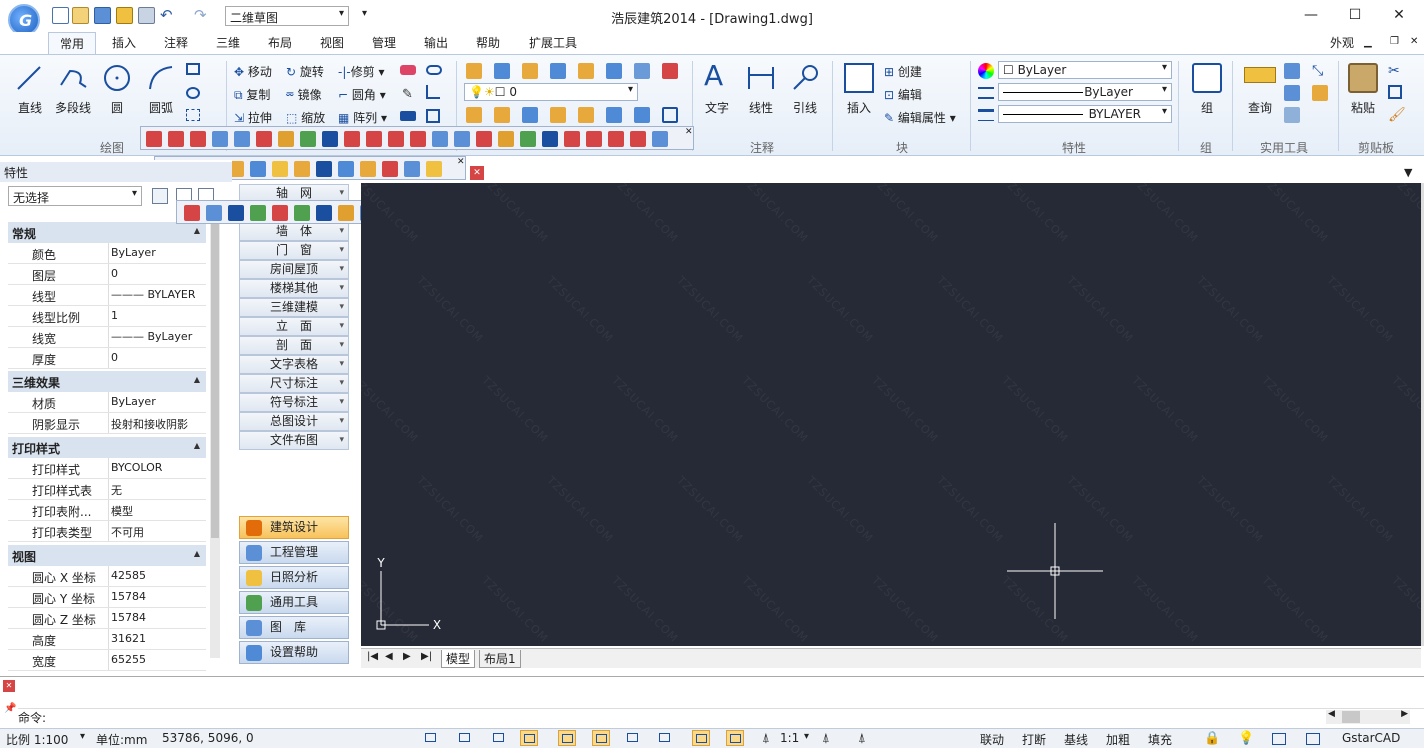  Describe the element at coordinates (294, 527) in the screenshot. I see `tool-panel-button: 建筑设计` at that location.